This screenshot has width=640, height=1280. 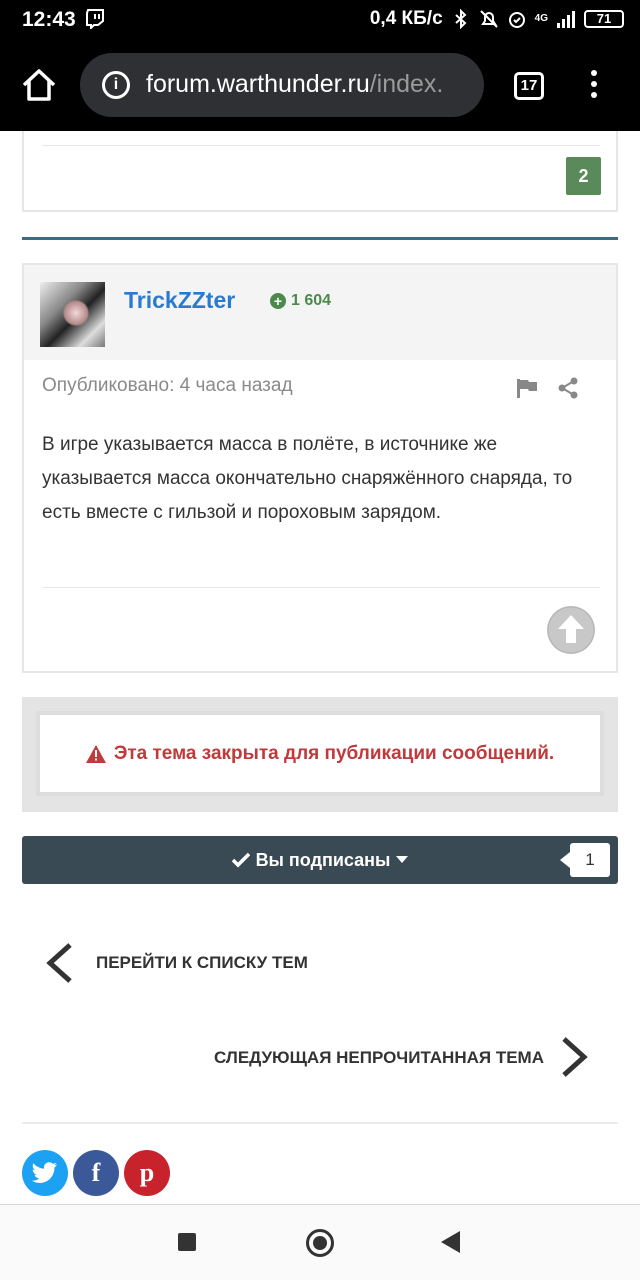 What do you see at coordinates (278, 301) in the screenshot?
I see `plus-circle-icon: +` at bounding box center [278, 301].